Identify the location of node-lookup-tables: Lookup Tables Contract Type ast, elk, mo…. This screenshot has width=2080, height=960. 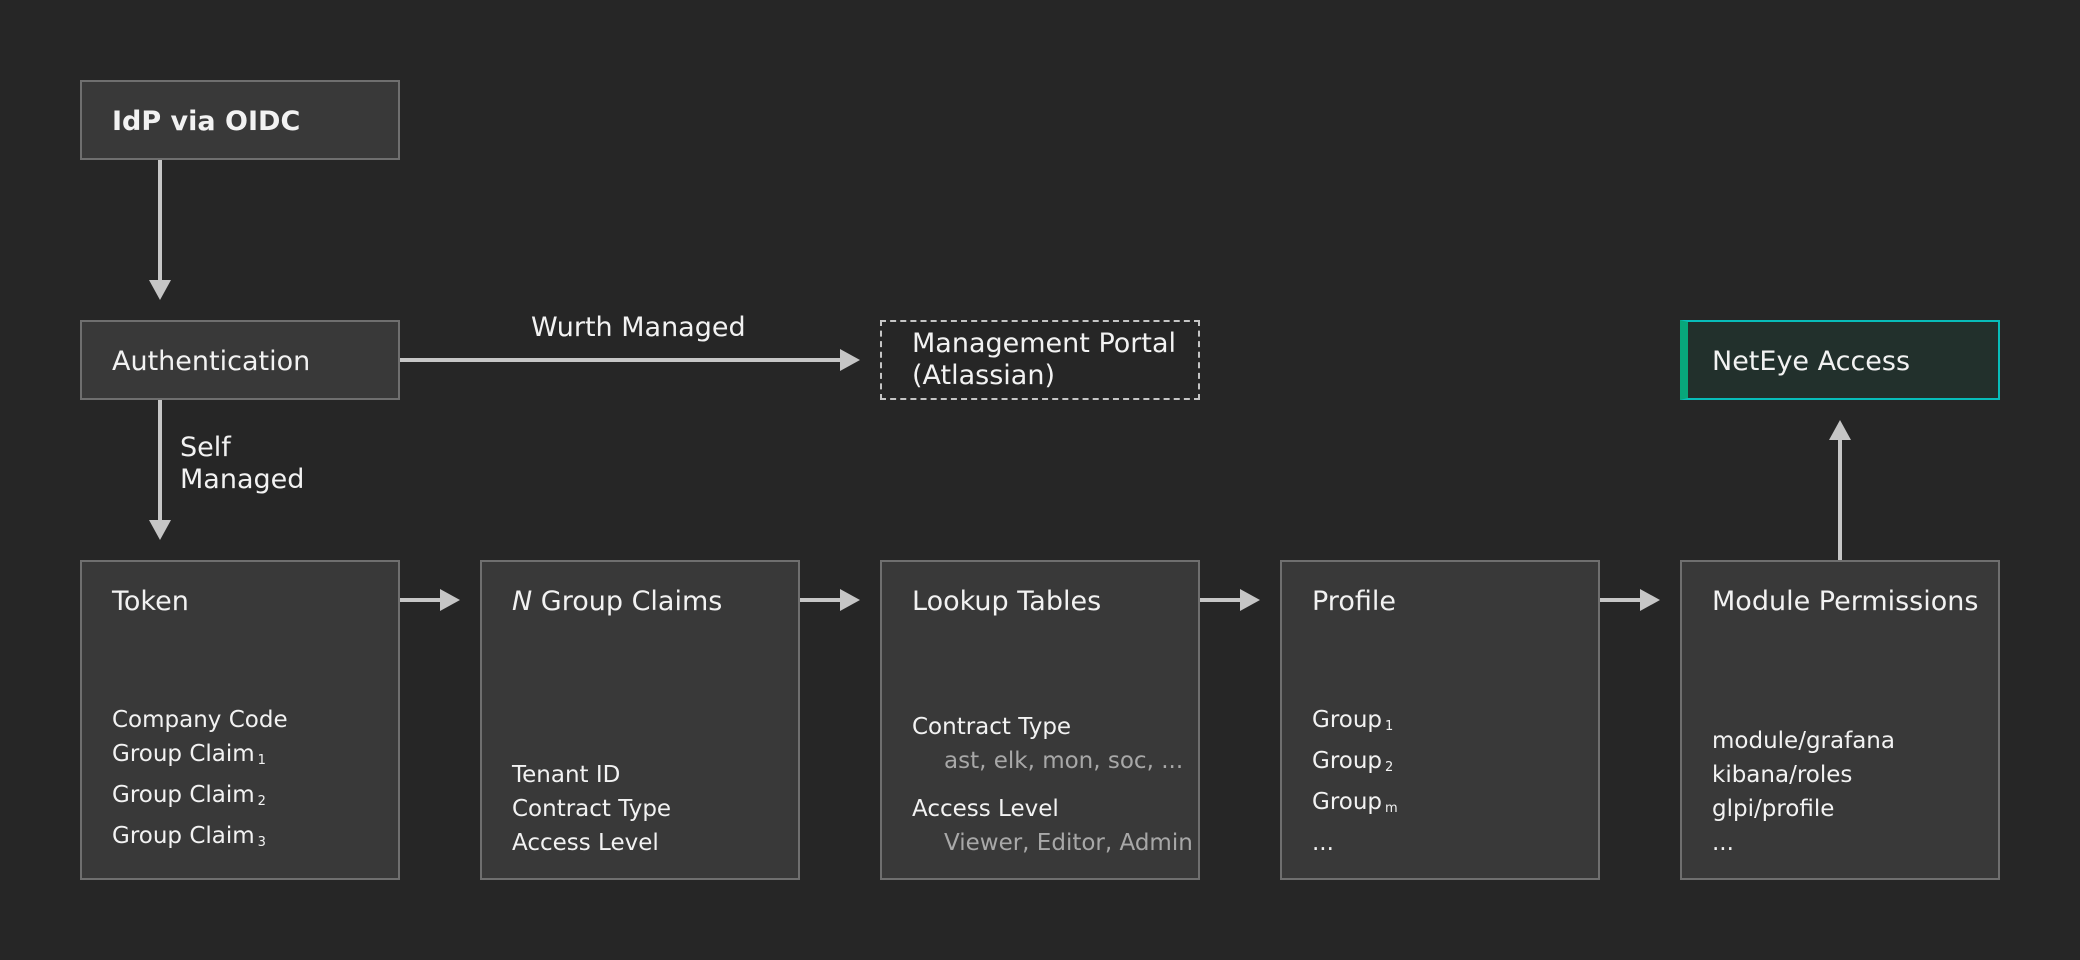
(1040, 720).